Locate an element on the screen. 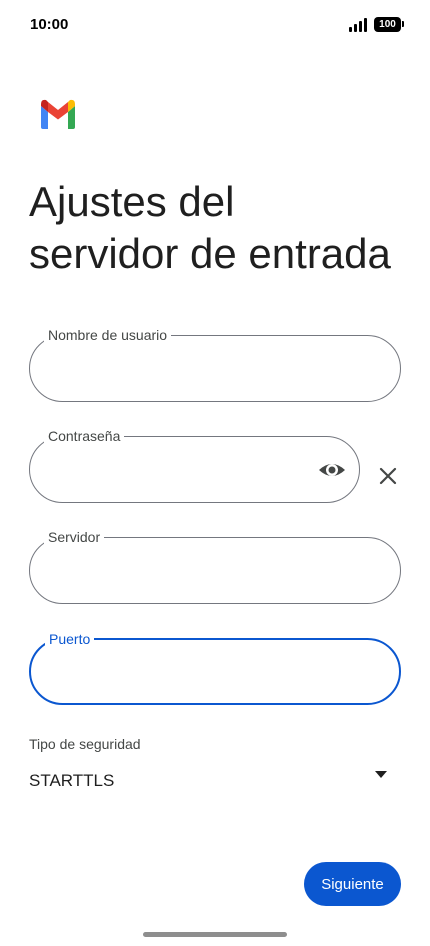 The height and width of the screenshot is (946, 430). page-title-line2: servidor de entrada is located at coordinates (210, 253).